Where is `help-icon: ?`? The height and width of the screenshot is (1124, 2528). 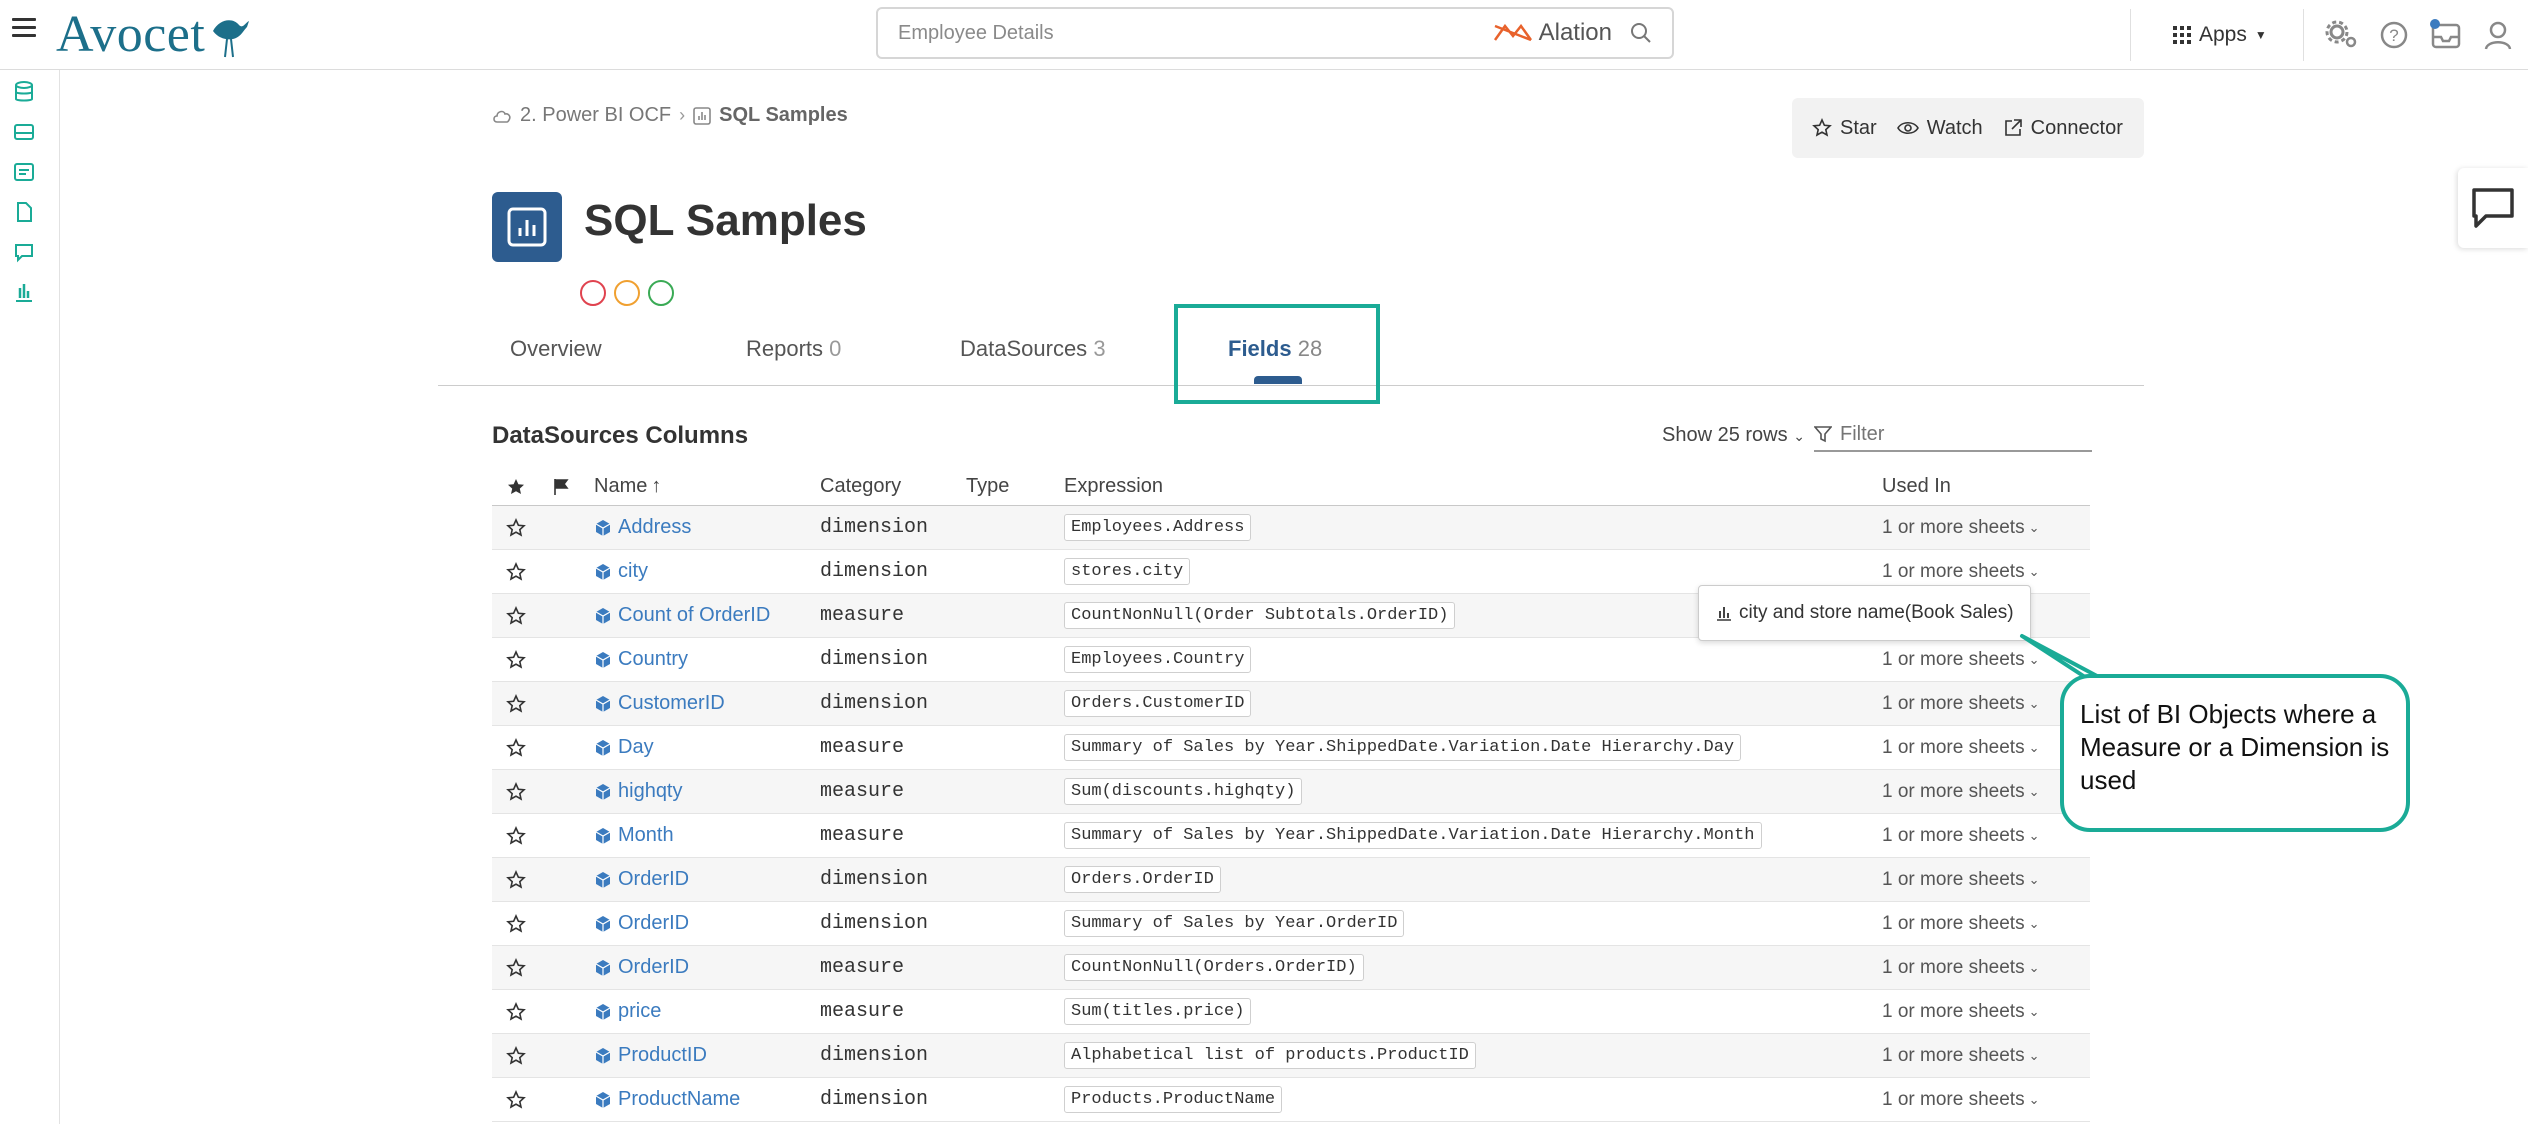 help-icon: ? is located at coordinates (2394, 35).